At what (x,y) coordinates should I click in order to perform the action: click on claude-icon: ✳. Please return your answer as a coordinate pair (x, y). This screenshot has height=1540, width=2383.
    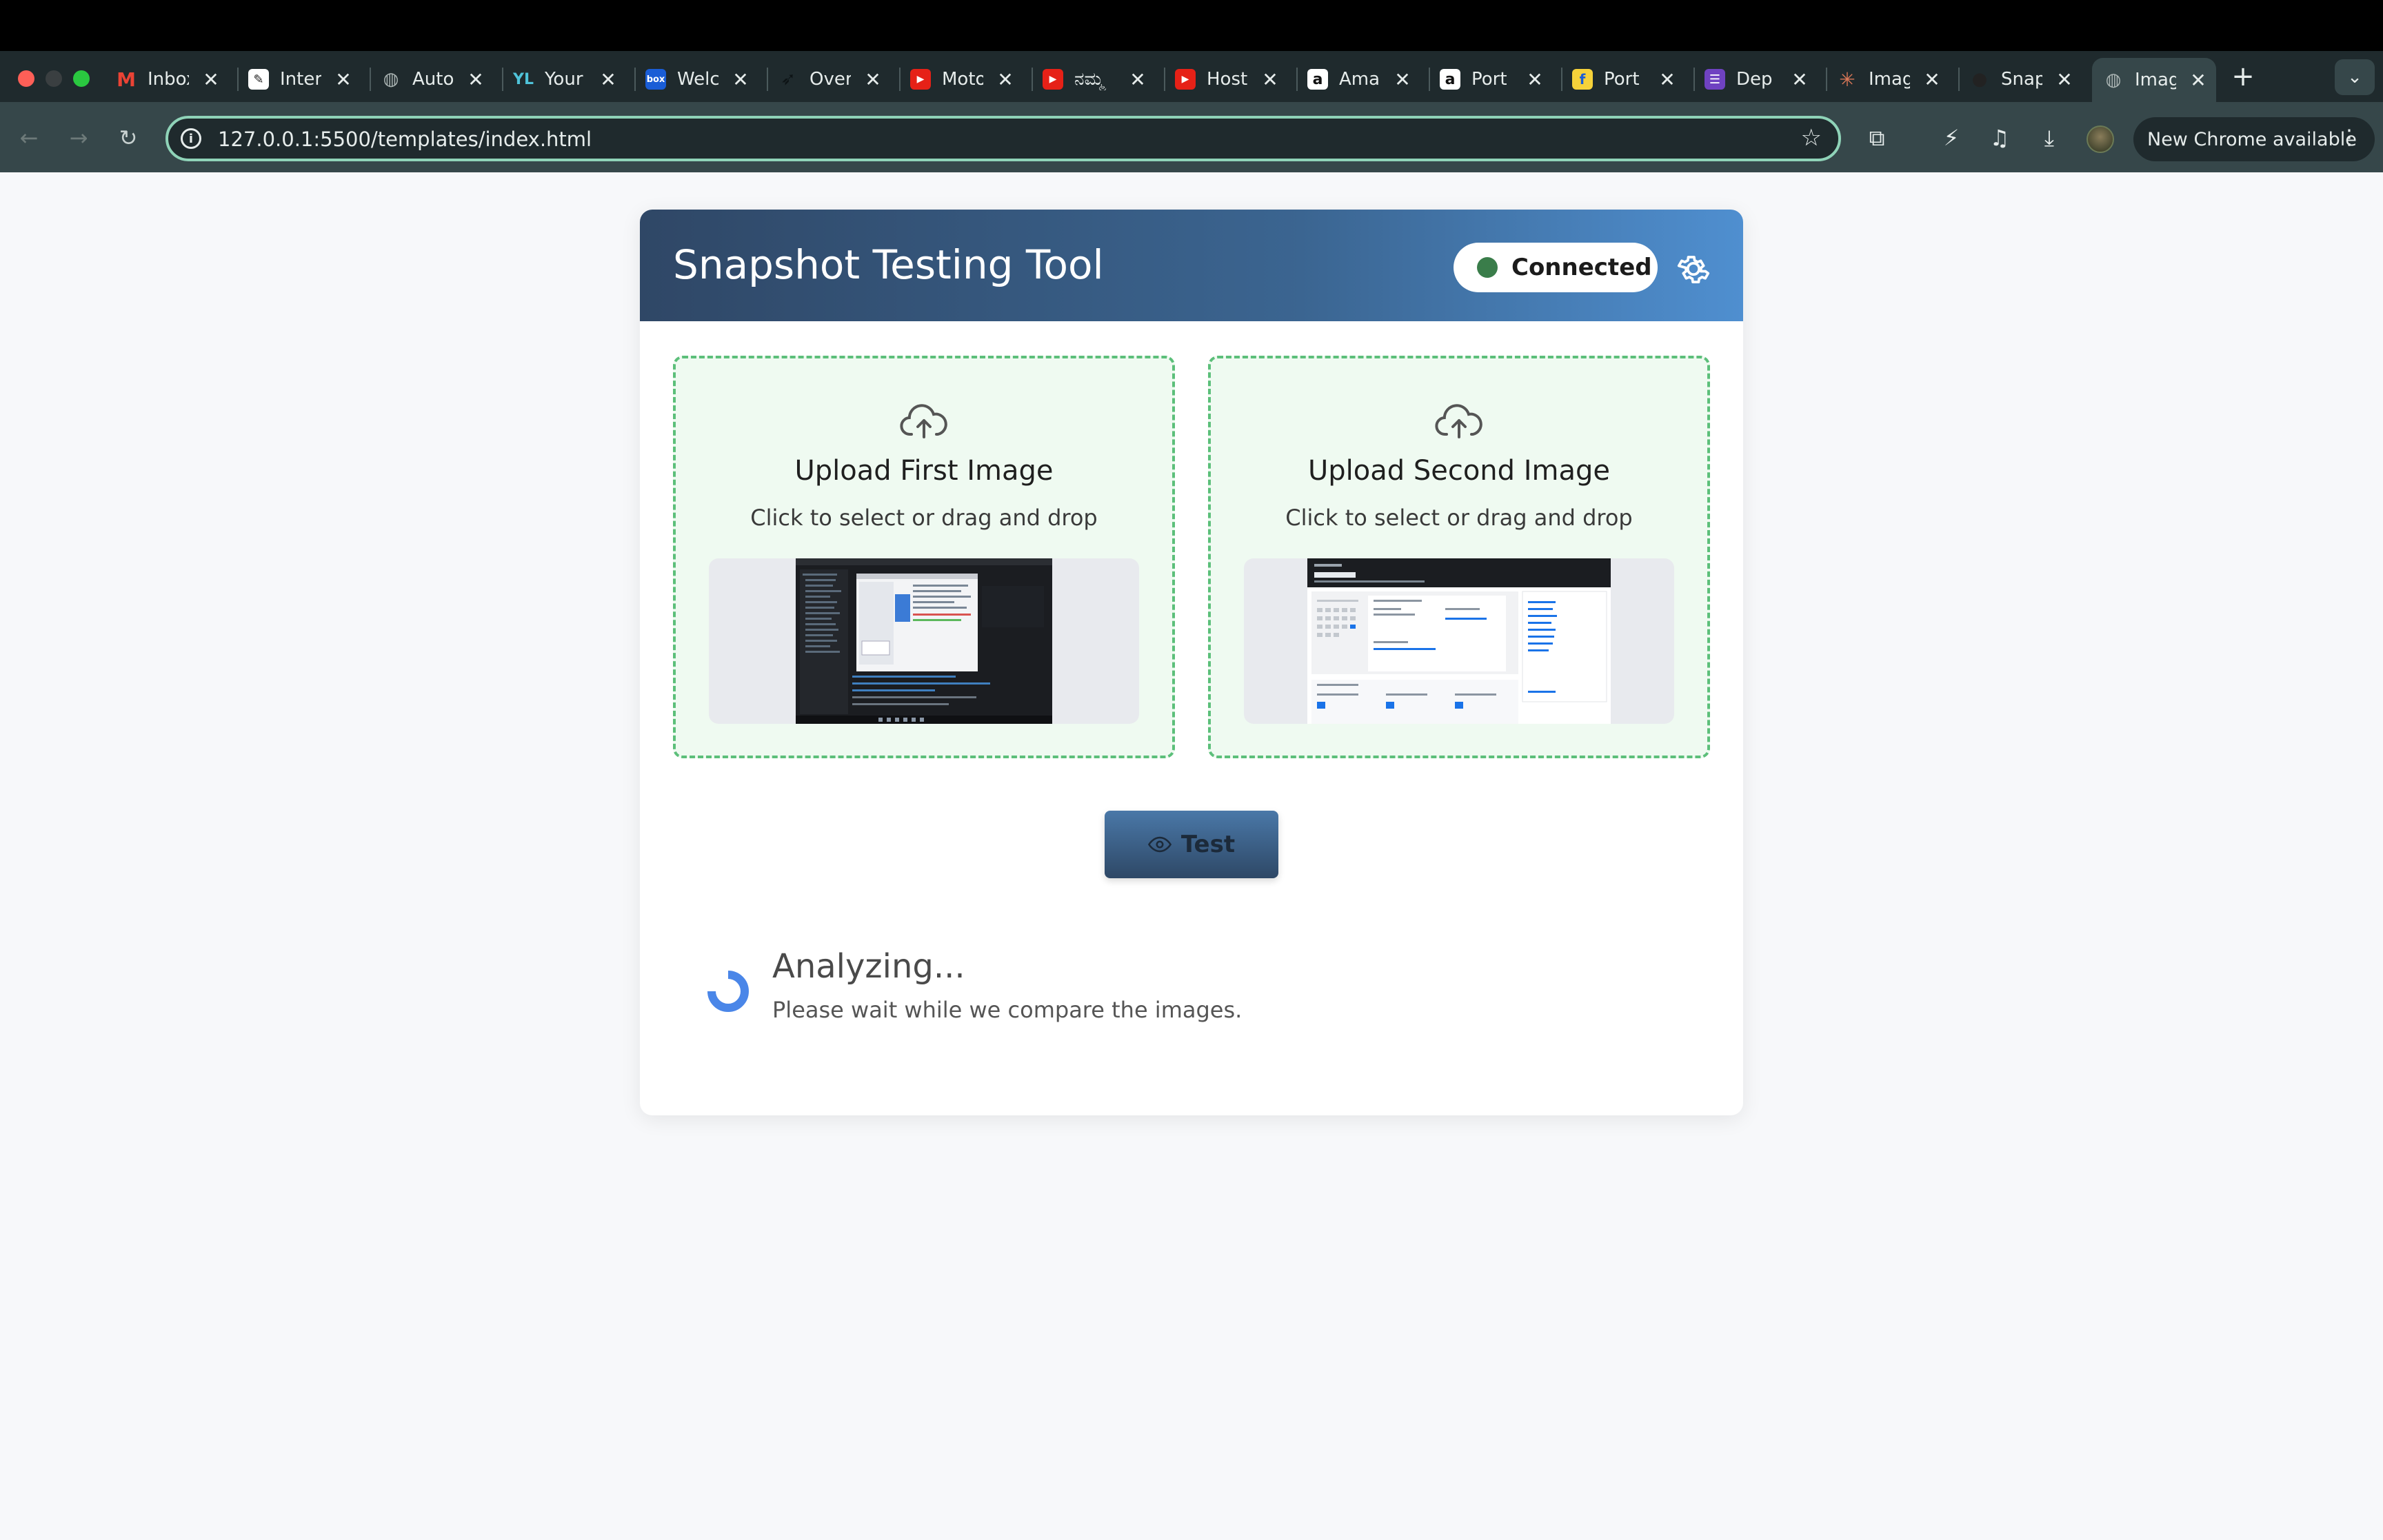
    Looking at the image, I should click on (1847, 80).